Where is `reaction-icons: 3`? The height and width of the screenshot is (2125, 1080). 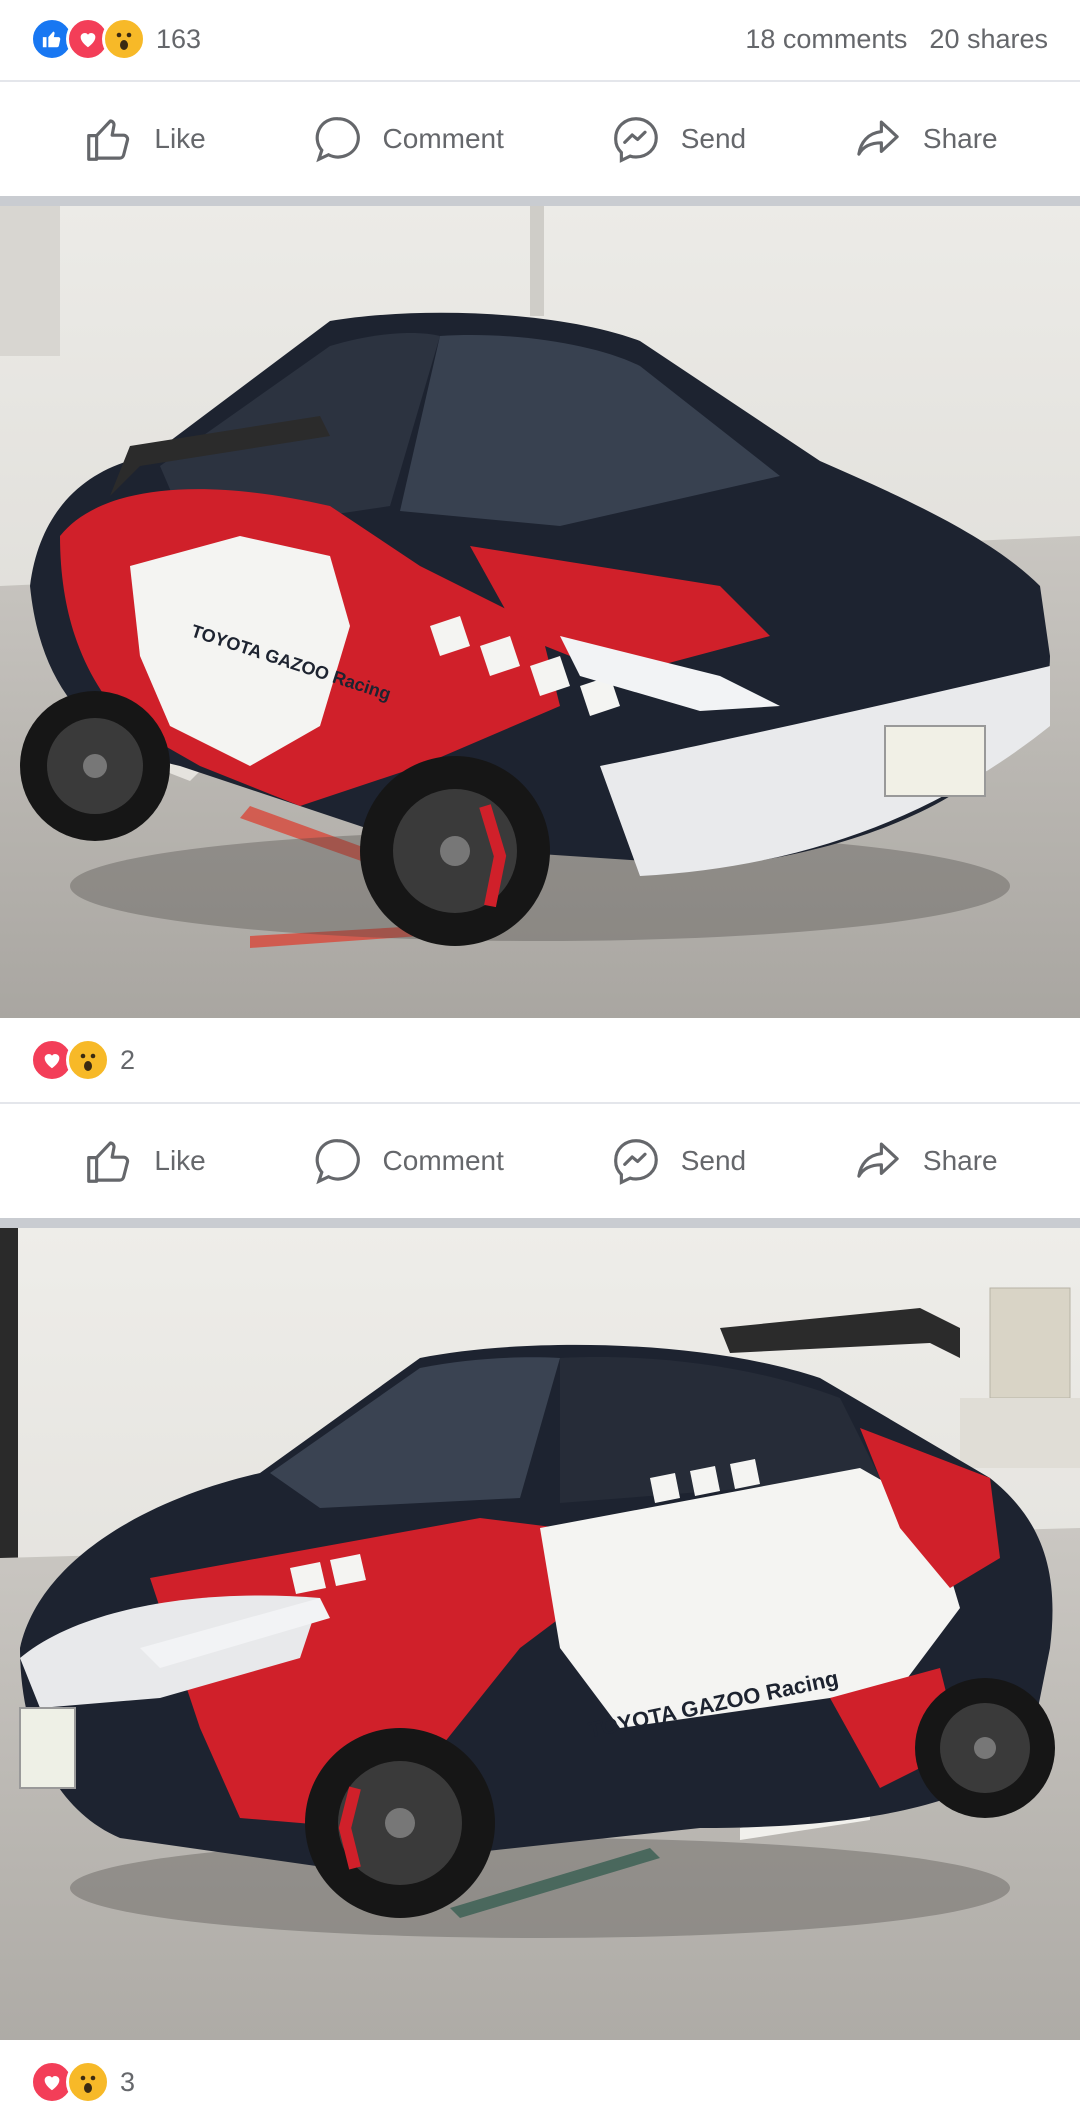
reaction-icons: 3 is located at coordinates (82, 2082).